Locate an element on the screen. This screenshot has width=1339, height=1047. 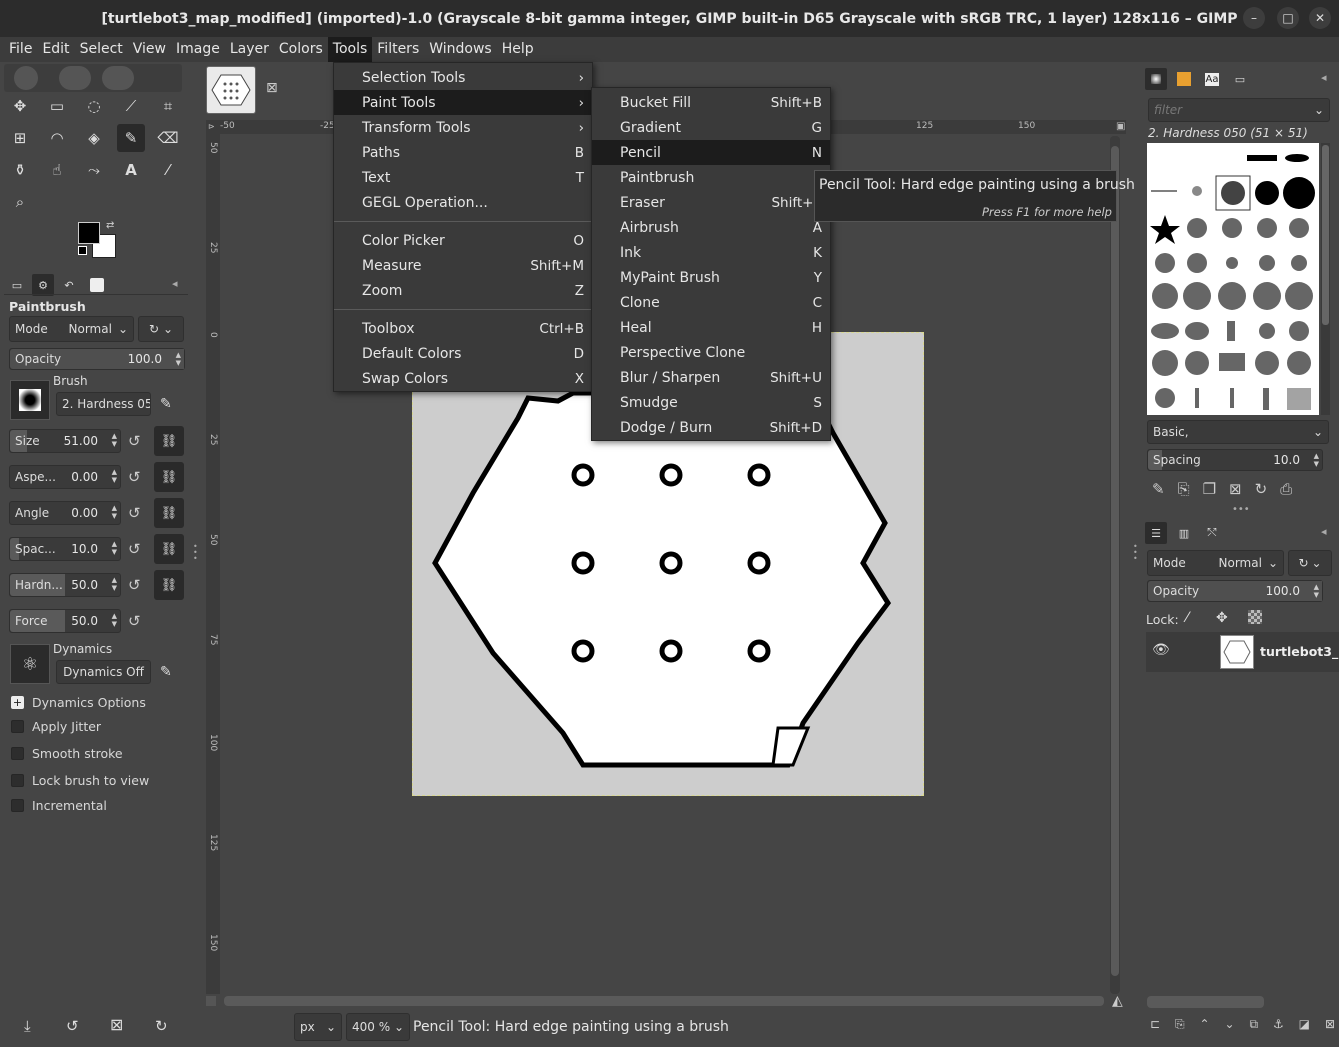
smooth-stroke-checkbox: Smooth stroke is located at coordinates (67, 753).